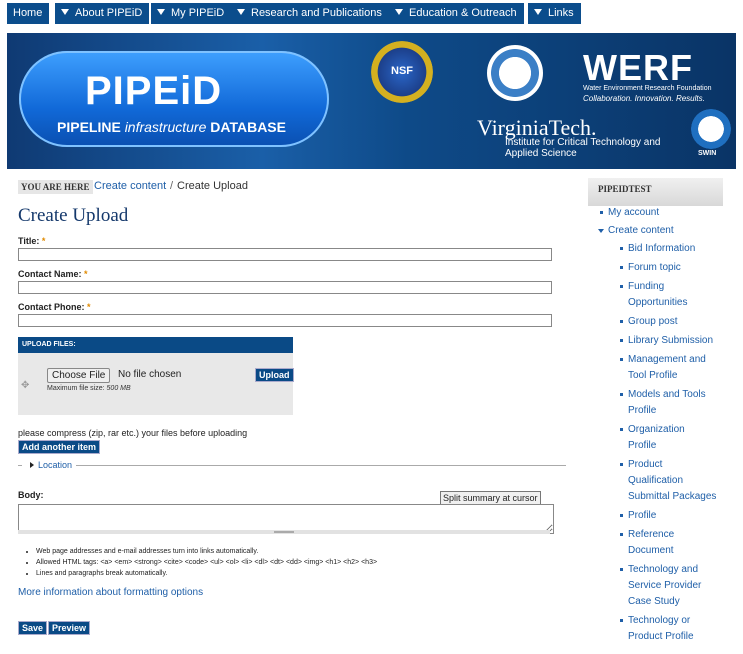  I want to click on werf-logo: WERF, so click(638, 67).